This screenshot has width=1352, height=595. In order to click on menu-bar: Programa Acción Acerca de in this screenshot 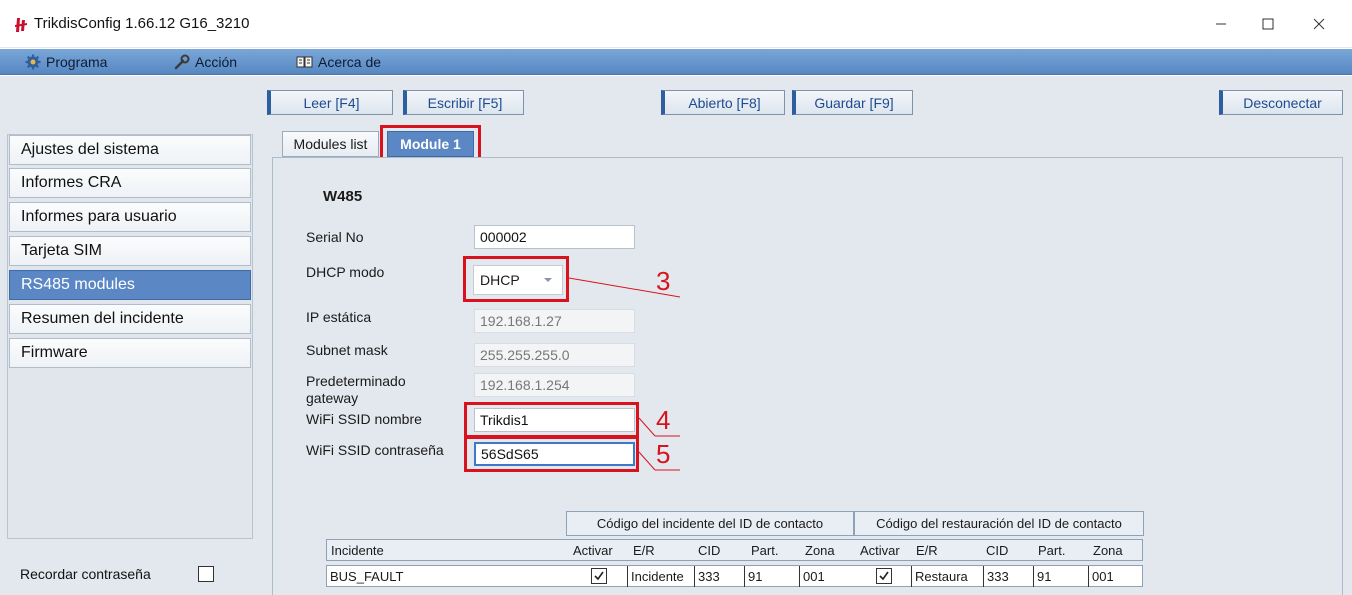, I will do `click(676, 62)`.